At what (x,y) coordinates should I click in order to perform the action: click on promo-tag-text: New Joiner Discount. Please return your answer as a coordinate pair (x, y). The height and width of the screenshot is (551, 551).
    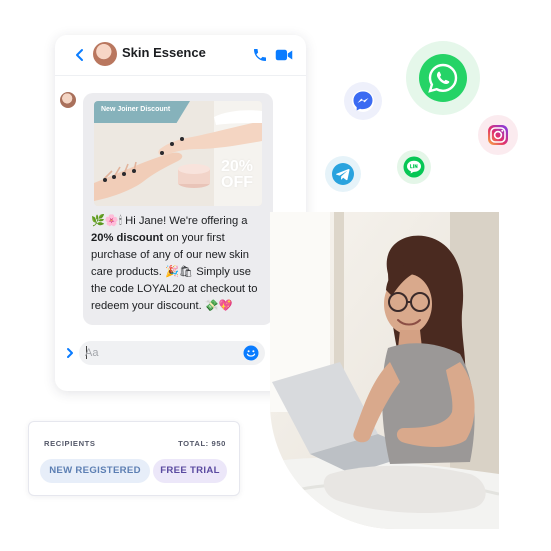
    Looking at the image, I should click on (136, 109).